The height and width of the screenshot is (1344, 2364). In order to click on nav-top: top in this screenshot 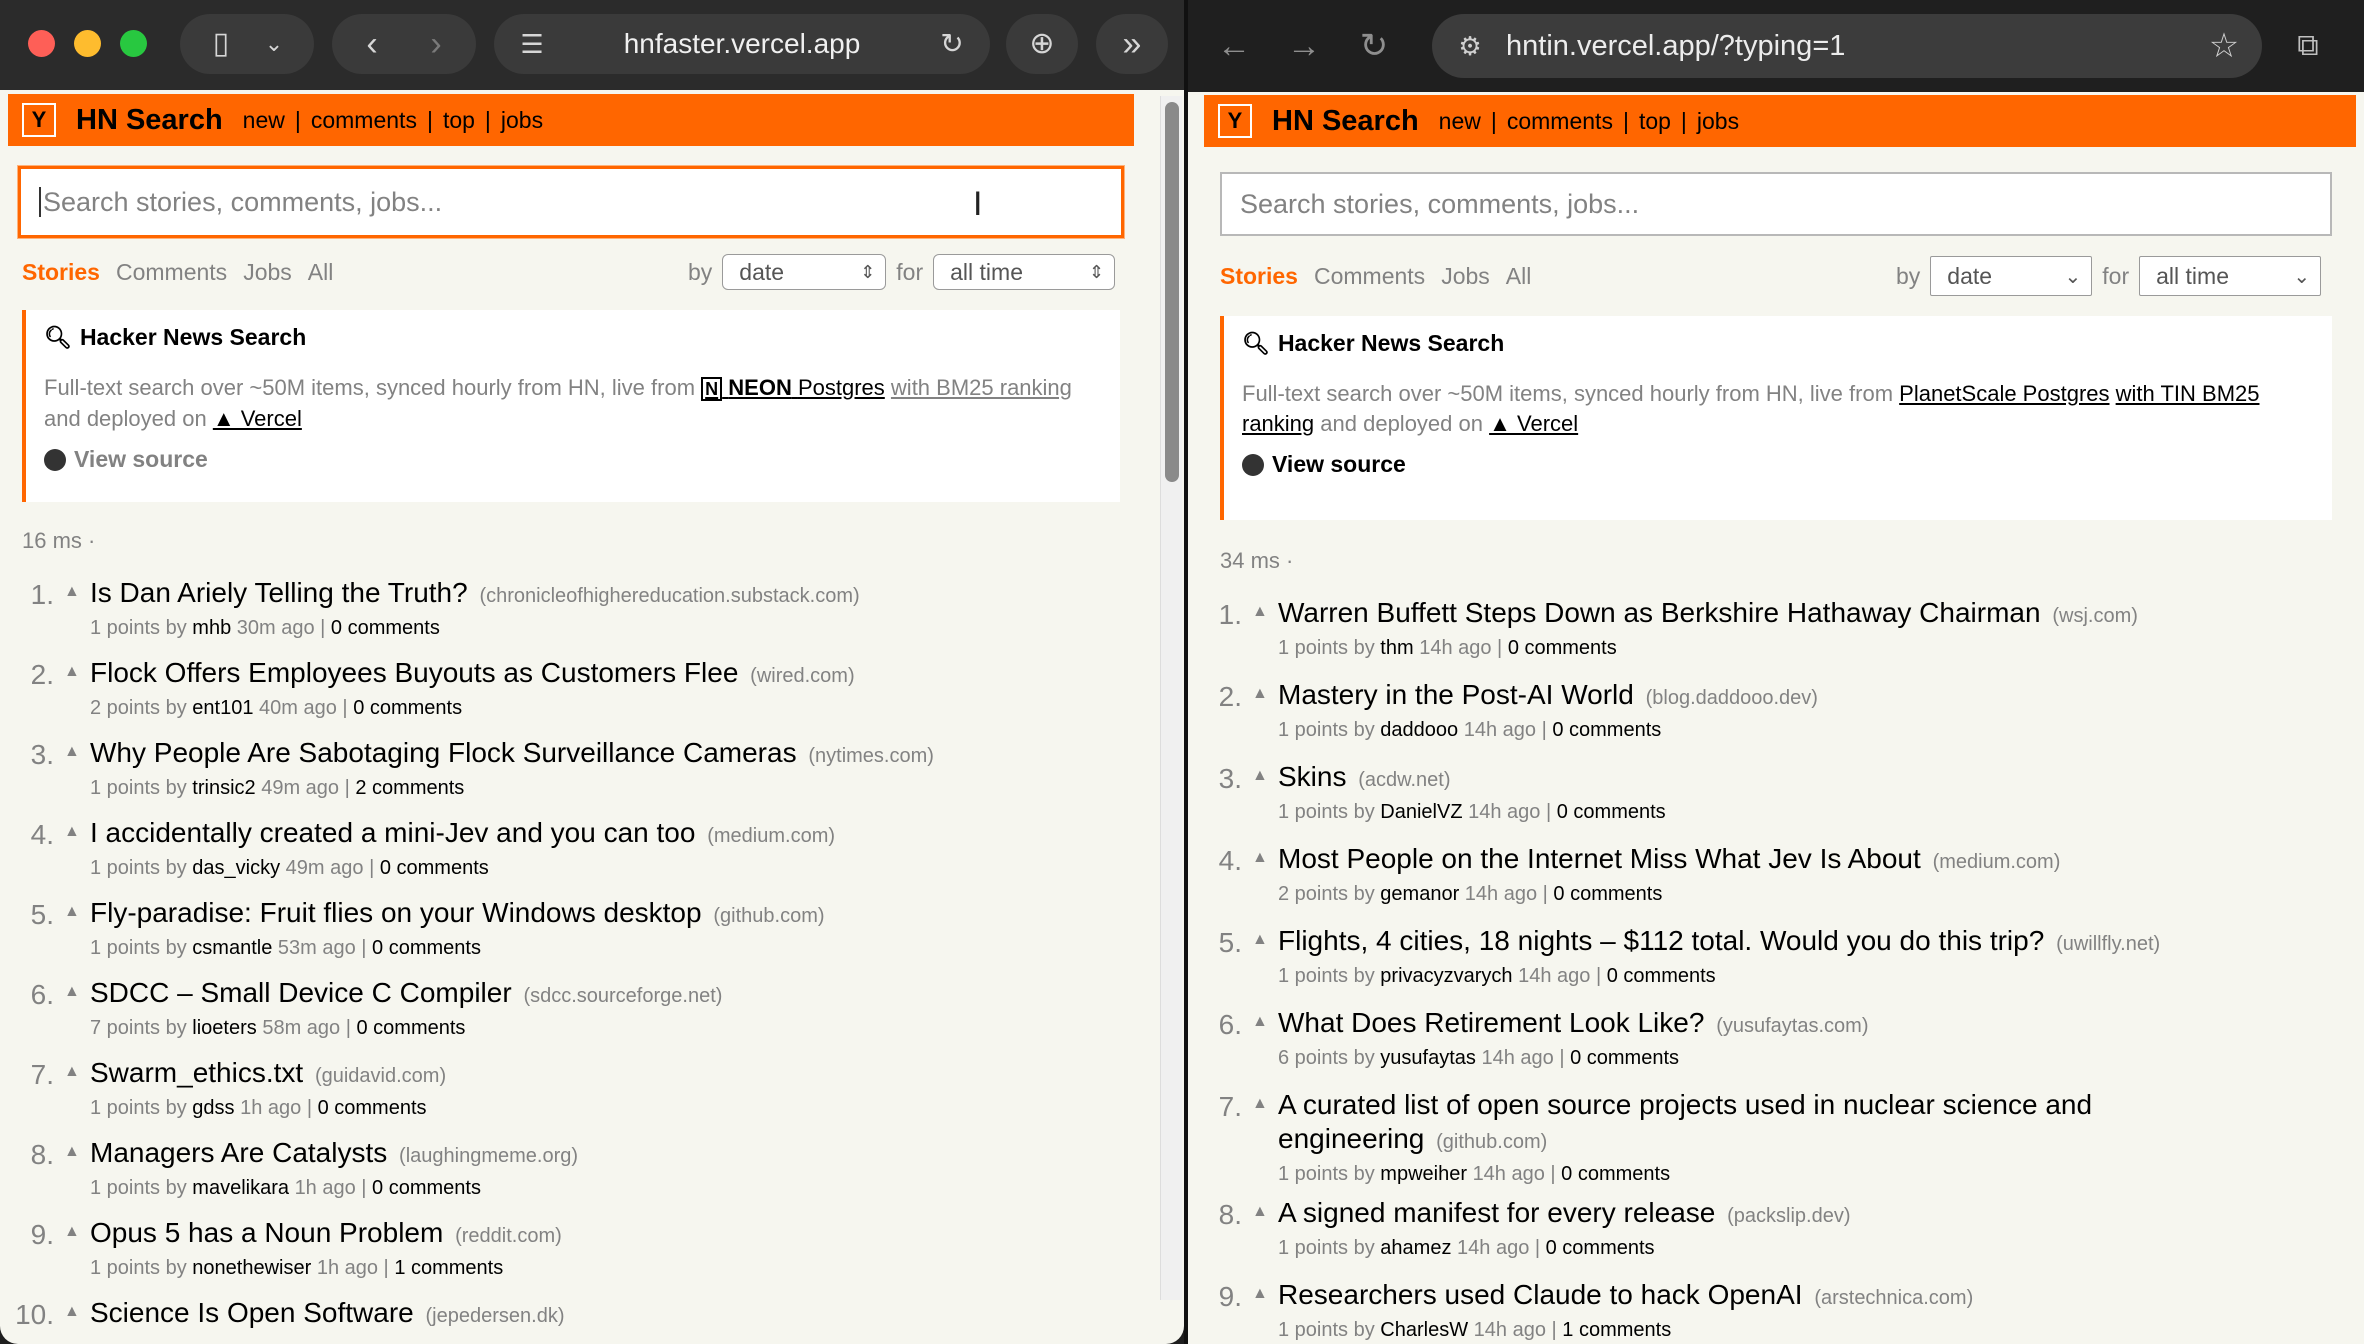, I will do `click(459, 120)`.